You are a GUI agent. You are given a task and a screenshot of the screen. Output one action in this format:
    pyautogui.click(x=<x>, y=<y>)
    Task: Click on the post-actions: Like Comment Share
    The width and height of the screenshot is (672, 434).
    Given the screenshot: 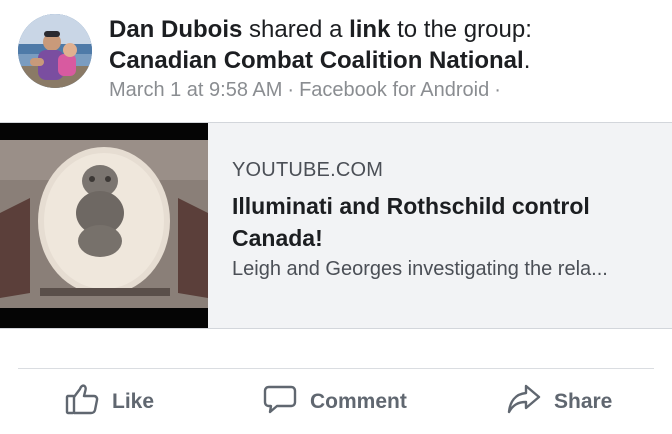 What is the action you would take?
    pyautogui.click(x=336, y=402)
    